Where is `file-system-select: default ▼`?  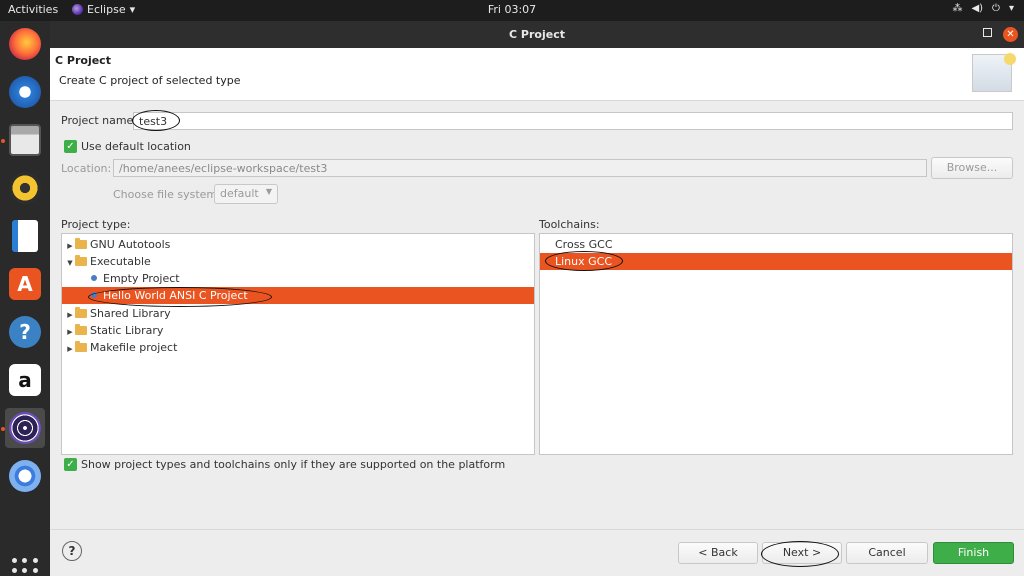 file-system-select: default ▼ is located at coordinates (246, 194).